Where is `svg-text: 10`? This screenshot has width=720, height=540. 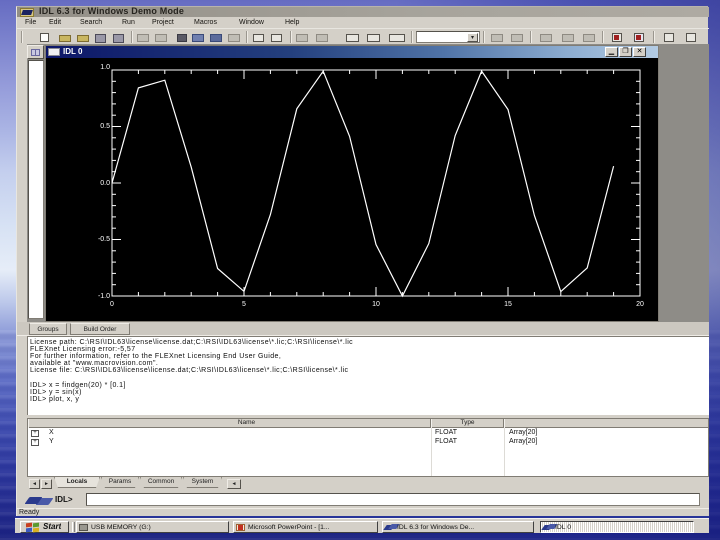 svg-text: 10 is located at coordinates (376, 304).